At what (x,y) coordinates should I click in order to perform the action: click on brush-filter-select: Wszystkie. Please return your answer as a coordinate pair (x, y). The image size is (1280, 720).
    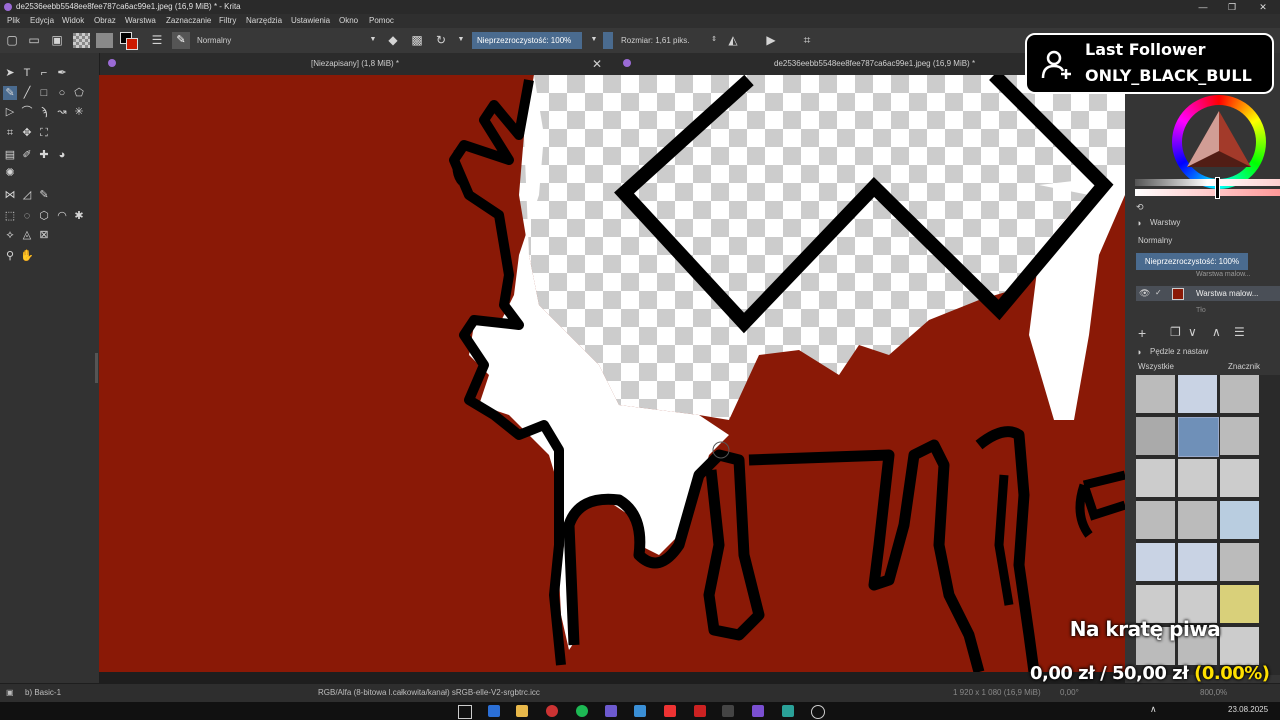
    Looking at the image, I should click on (1178, 366).